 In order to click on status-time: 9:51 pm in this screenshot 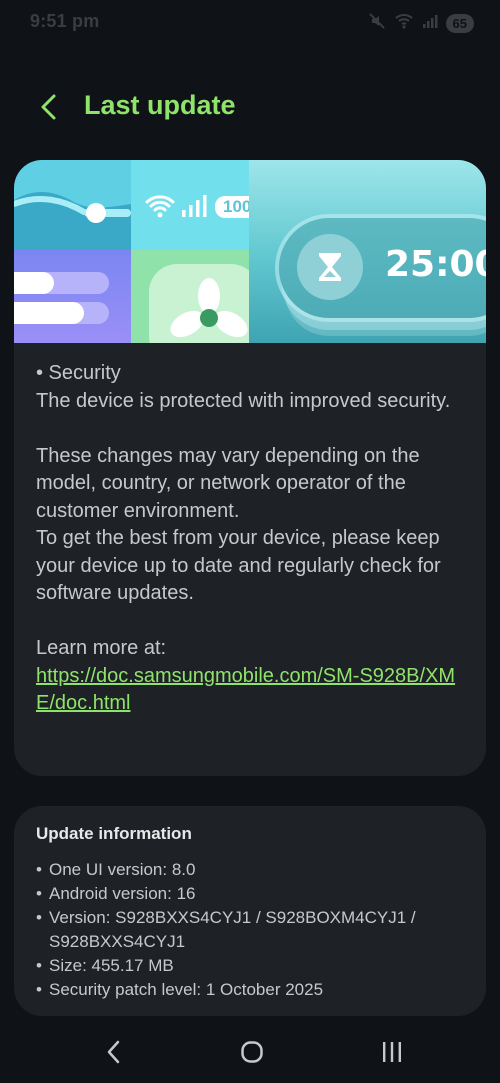, I will do `click(65, 21)`.